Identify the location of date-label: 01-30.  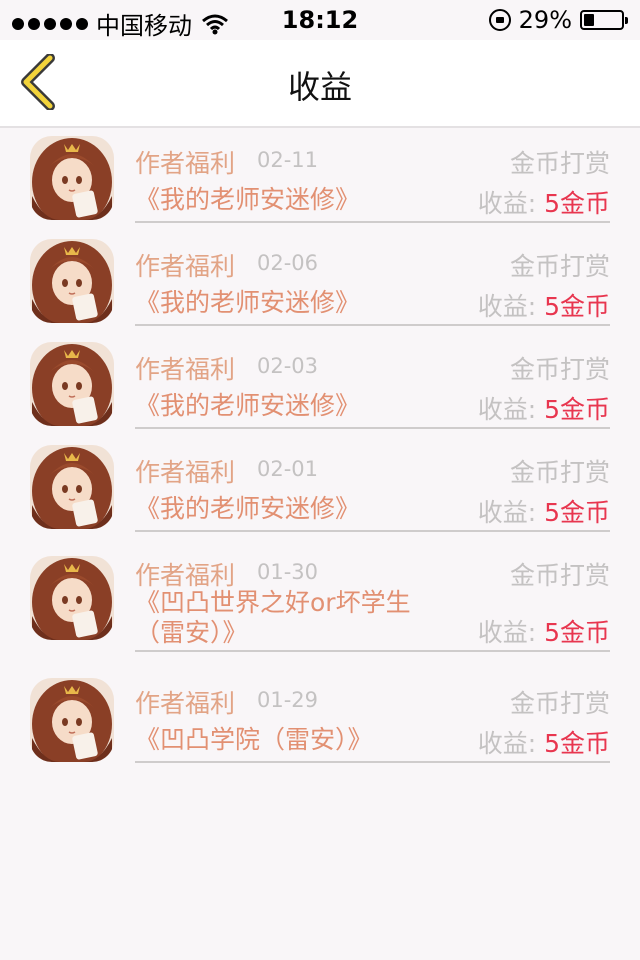
(288, 572).